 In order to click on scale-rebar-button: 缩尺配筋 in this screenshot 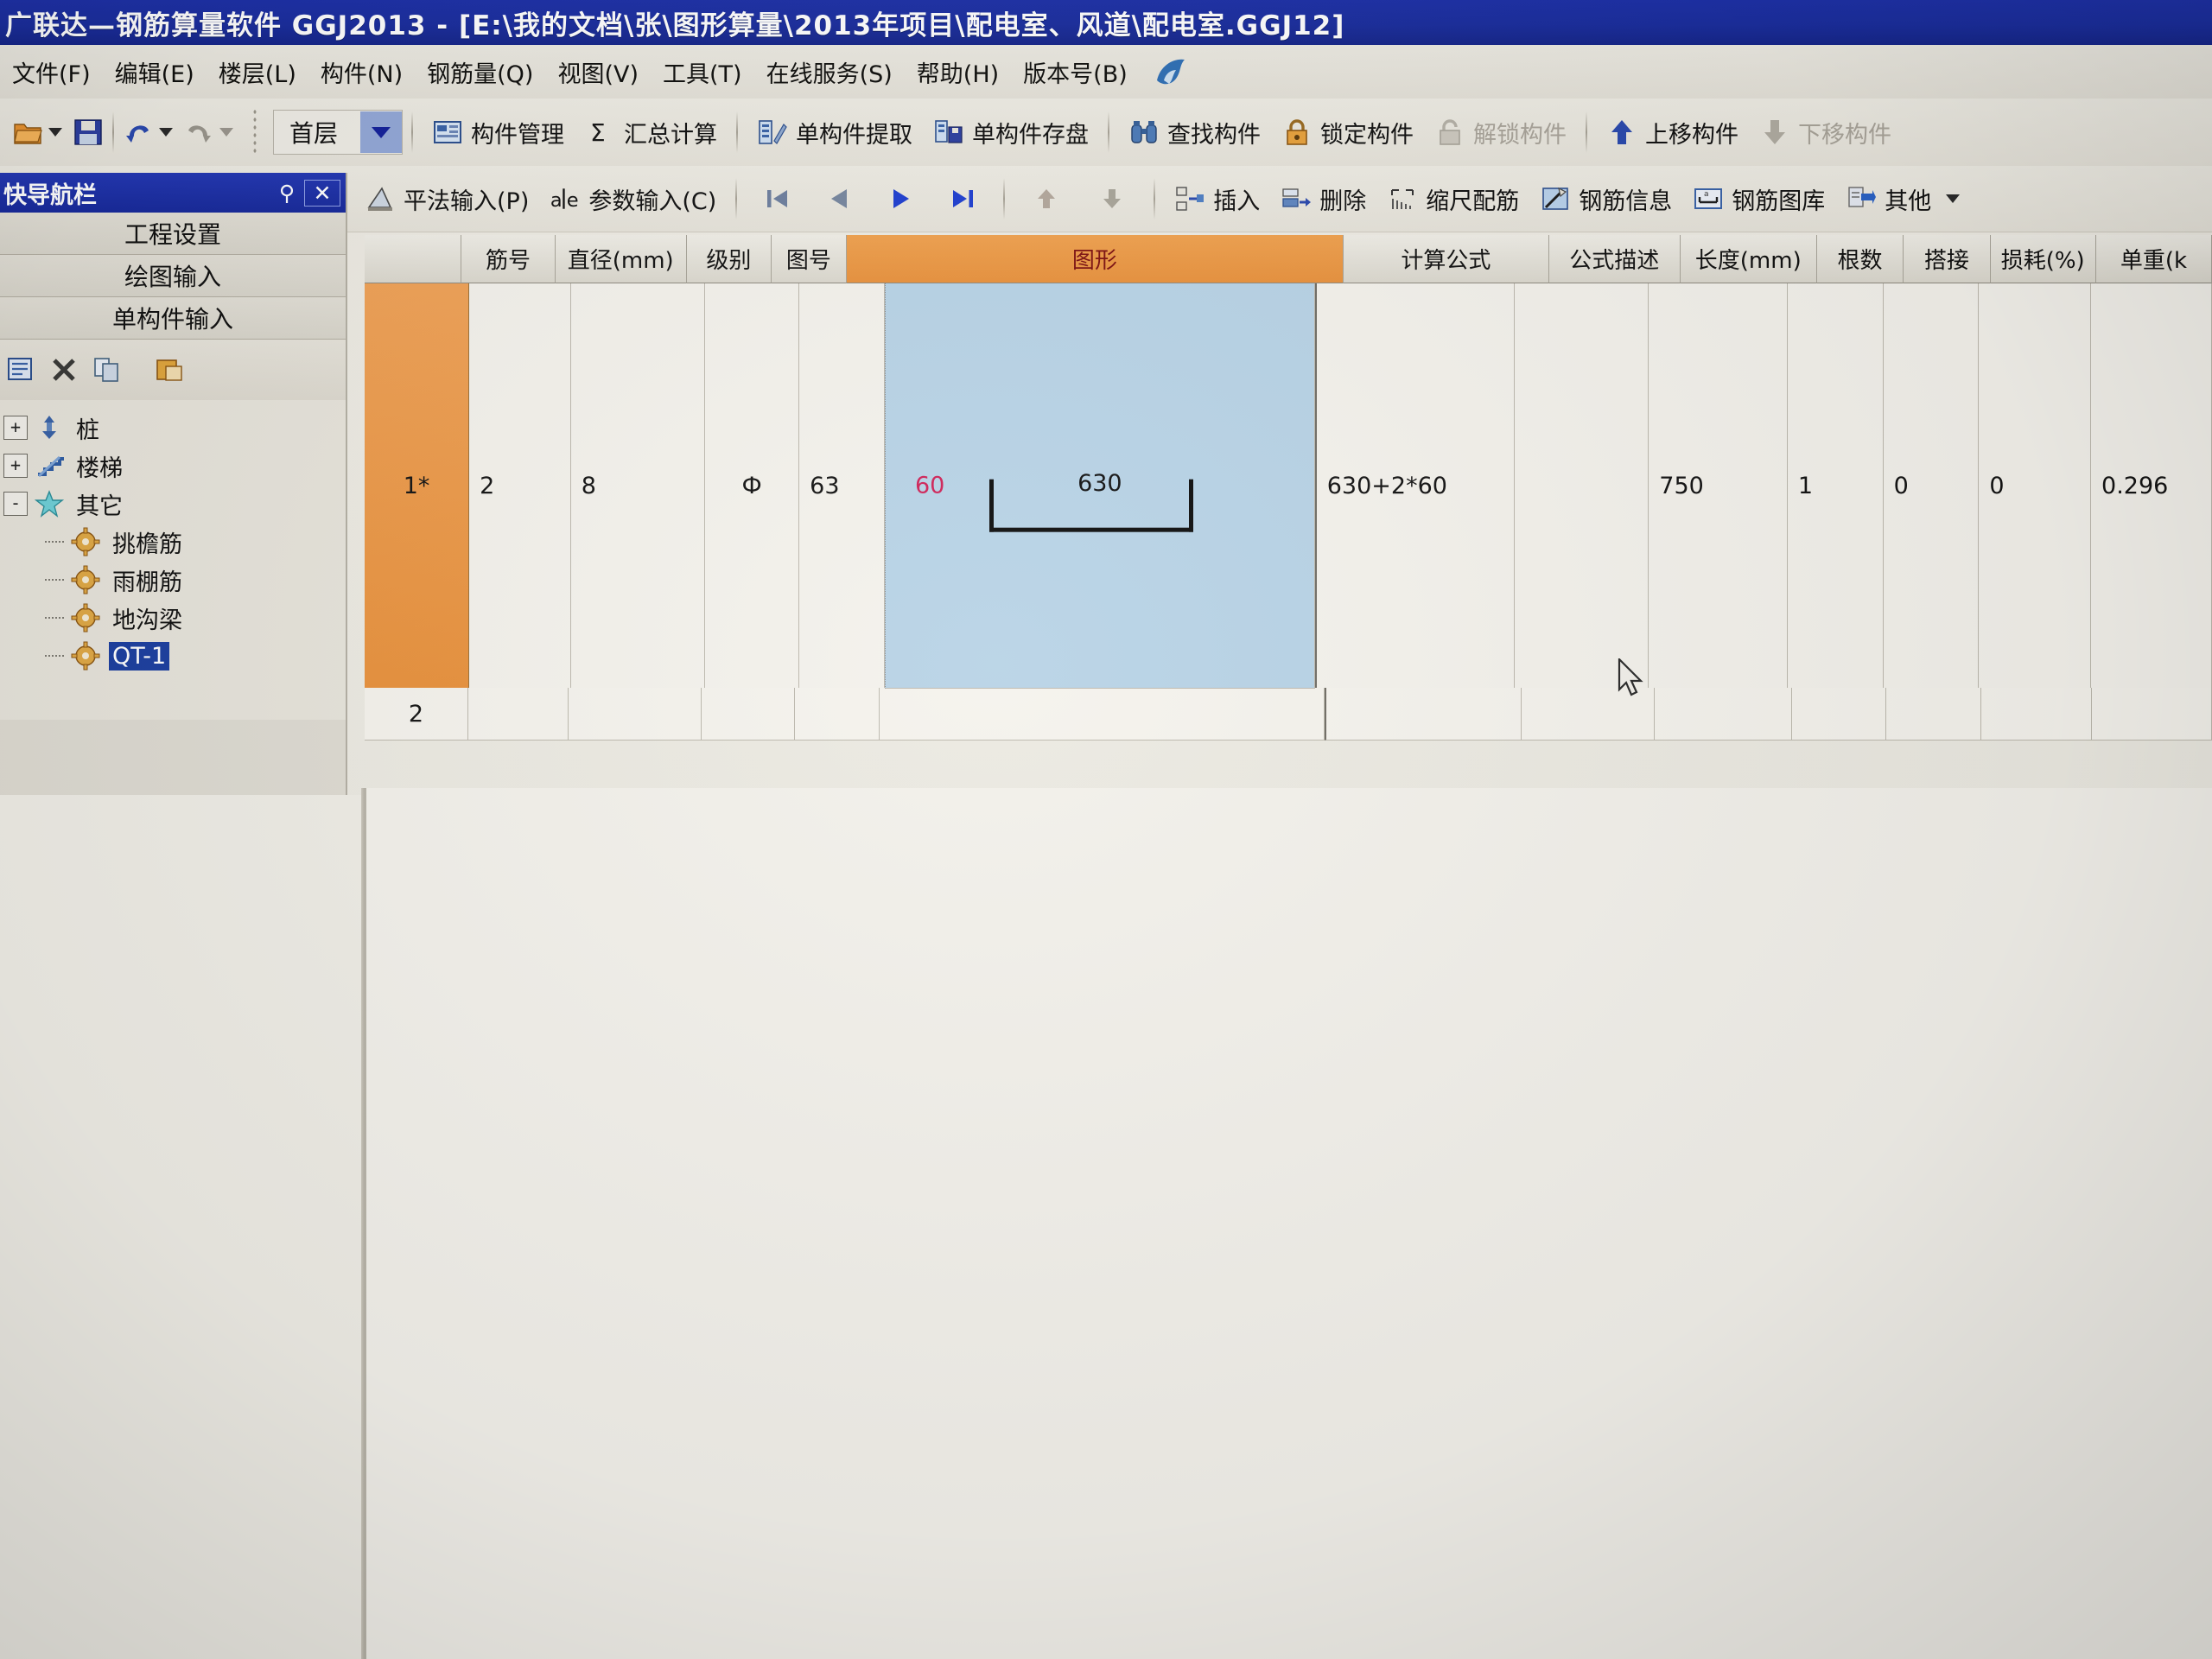, I will do `click(1452, 199)`.